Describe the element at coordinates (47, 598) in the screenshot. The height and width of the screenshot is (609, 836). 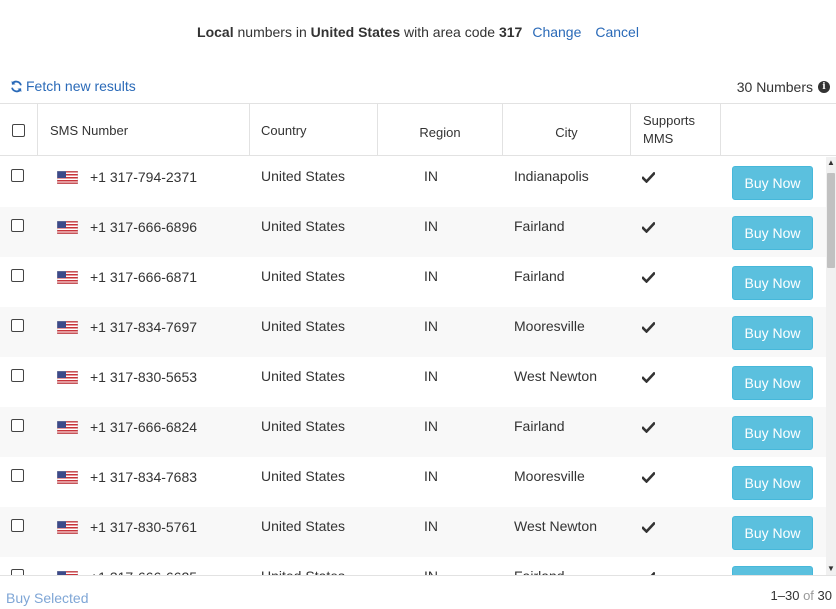
I see `buy-selected-button: Buy Selected` at that location.